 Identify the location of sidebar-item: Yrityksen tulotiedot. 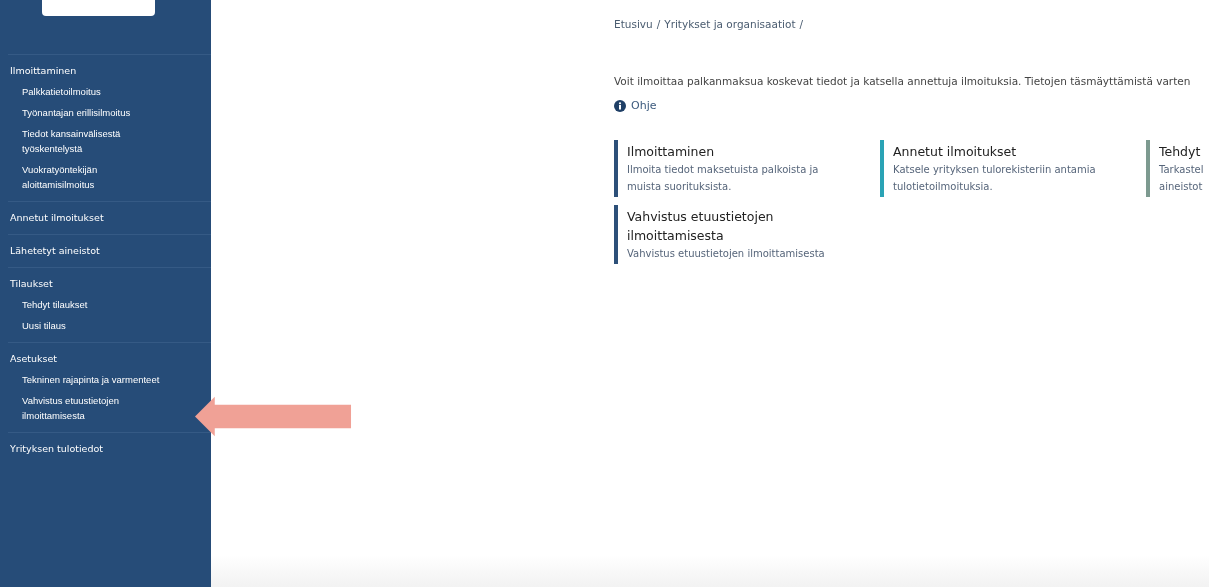
(55, 448).